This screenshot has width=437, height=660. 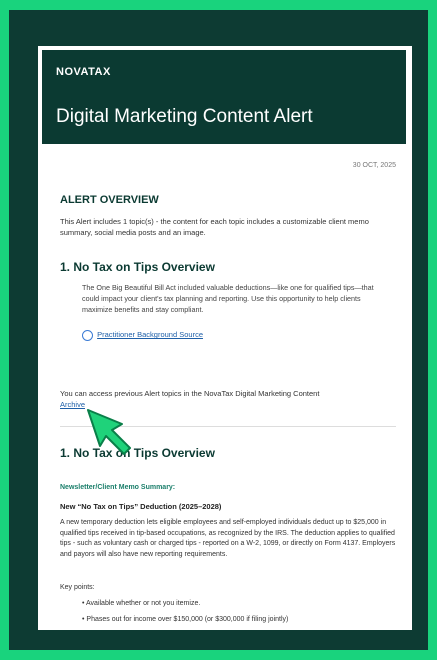 What do you see at coordinates (118, 487) in the screenshot?
I see `memo-label: Newsletter/Client Memo Summary:` at bounding box center [118, 487].